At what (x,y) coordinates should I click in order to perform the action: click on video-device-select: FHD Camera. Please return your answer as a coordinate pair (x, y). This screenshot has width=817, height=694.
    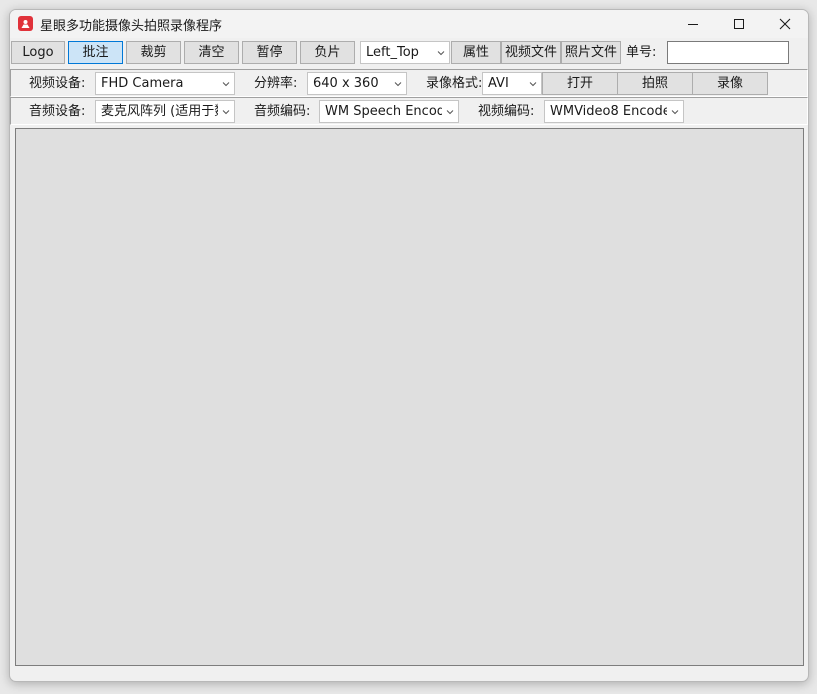
    Looking at the image, I should click on (165, 83).